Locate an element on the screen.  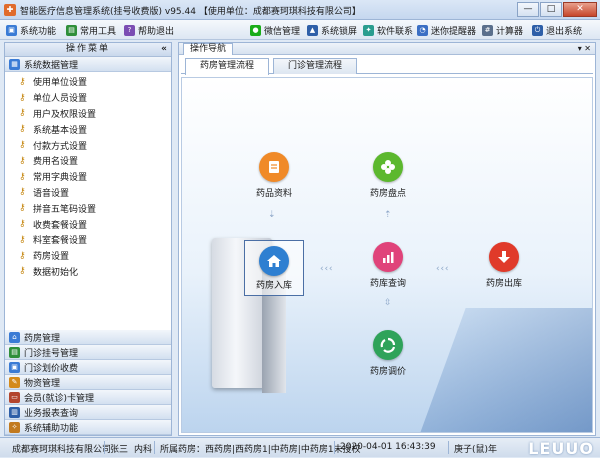
status-user: 张三 is located at coordinates (119, 450).